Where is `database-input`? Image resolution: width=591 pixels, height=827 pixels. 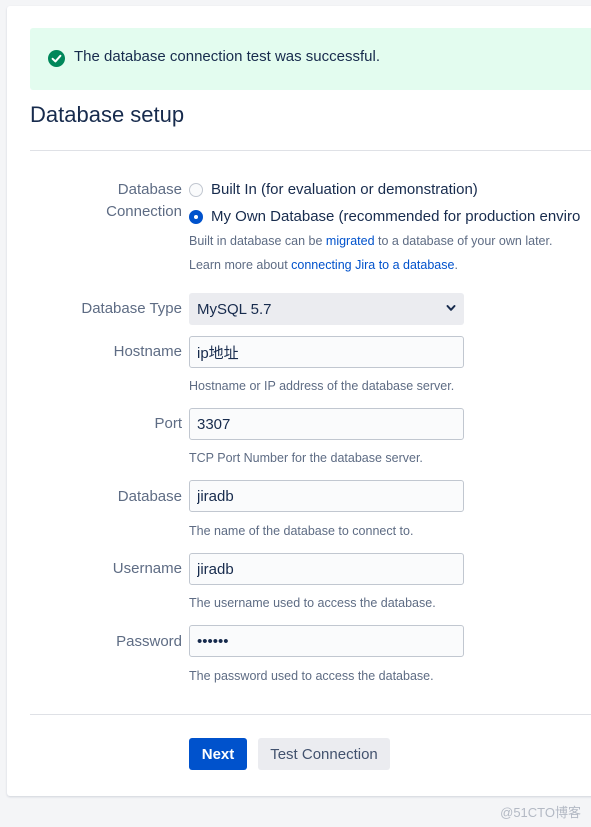
database-input is located at coordinates (326, 496).